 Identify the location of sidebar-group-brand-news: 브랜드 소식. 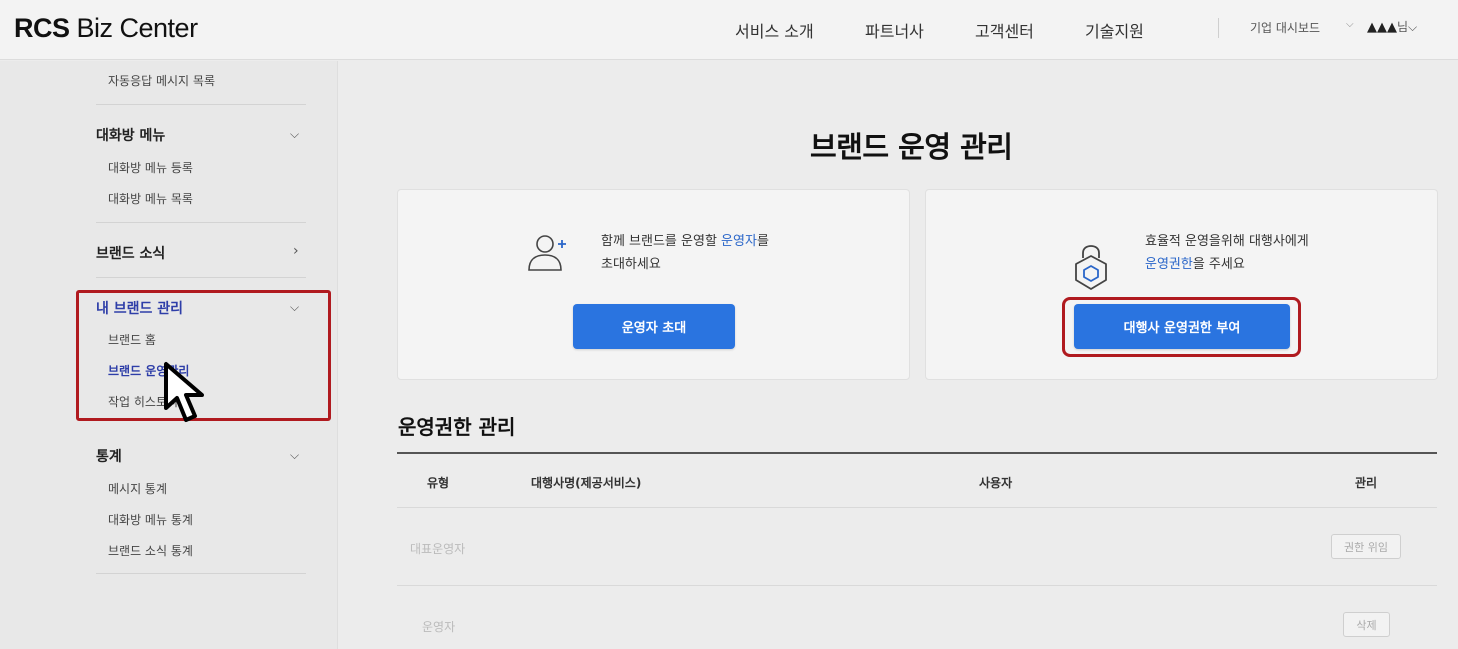
(130, 253).